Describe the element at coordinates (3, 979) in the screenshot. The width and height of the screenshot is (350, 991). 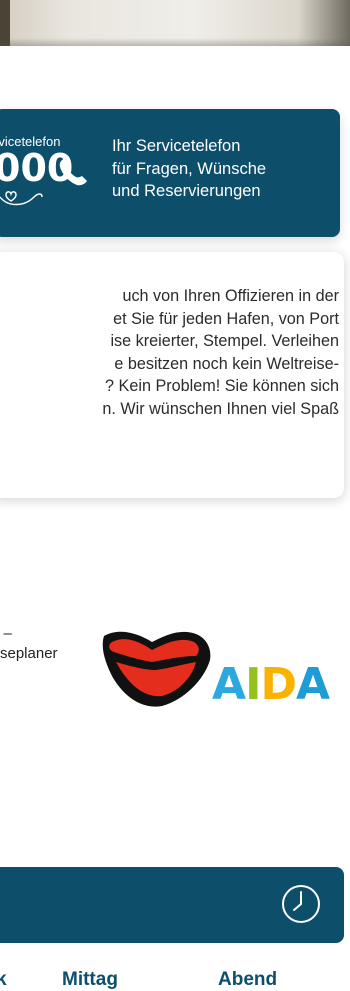
I see `meal-header-breakfast: k` at that location.